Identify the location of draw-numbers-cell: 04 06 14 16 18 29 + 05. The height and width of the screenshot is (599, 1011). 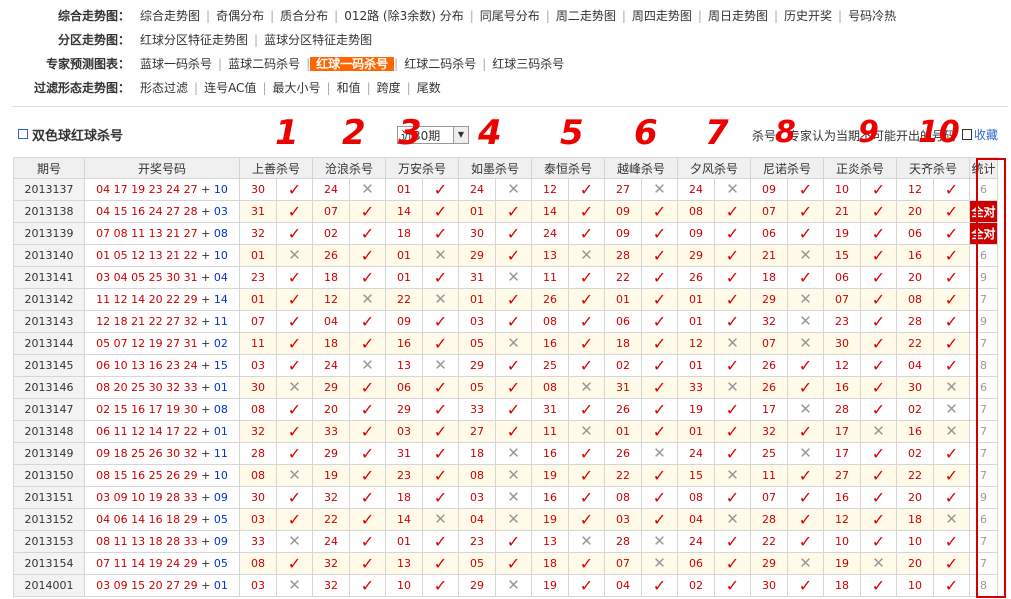
(162, 519).